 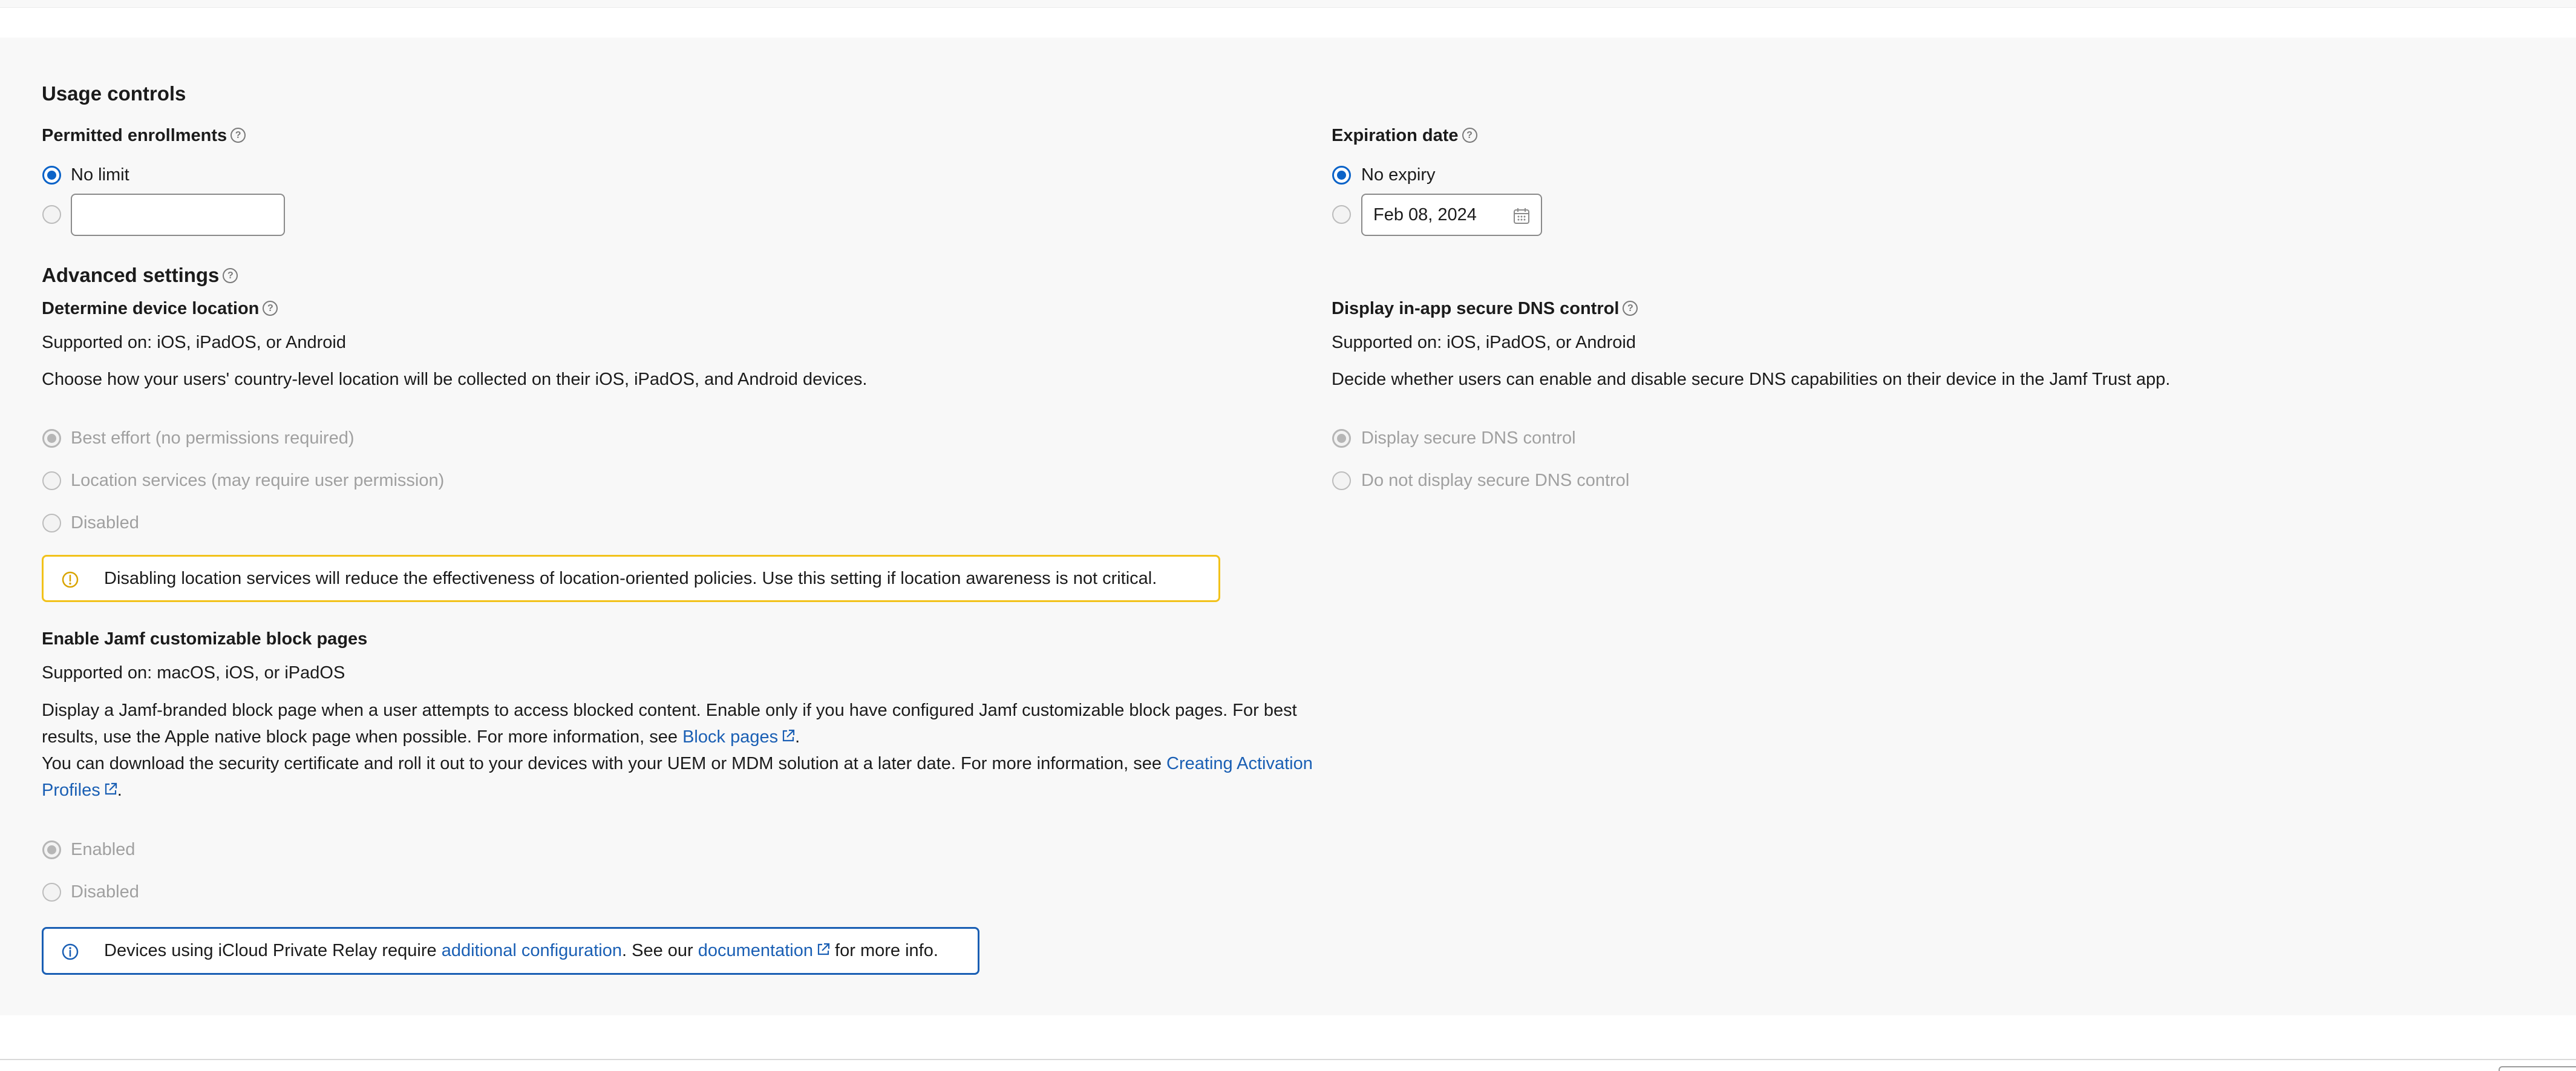 What do you see at coordinates (1398, 175) in the screenshot?
I see `no-expiry-label: No expiry` at bounding box center [1398, 175].